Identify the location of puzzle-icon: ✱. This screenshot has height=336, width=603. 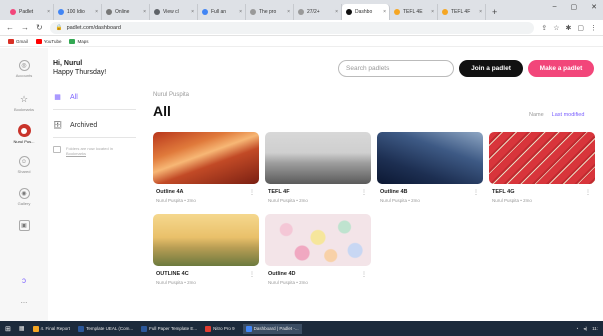
(569, 28).